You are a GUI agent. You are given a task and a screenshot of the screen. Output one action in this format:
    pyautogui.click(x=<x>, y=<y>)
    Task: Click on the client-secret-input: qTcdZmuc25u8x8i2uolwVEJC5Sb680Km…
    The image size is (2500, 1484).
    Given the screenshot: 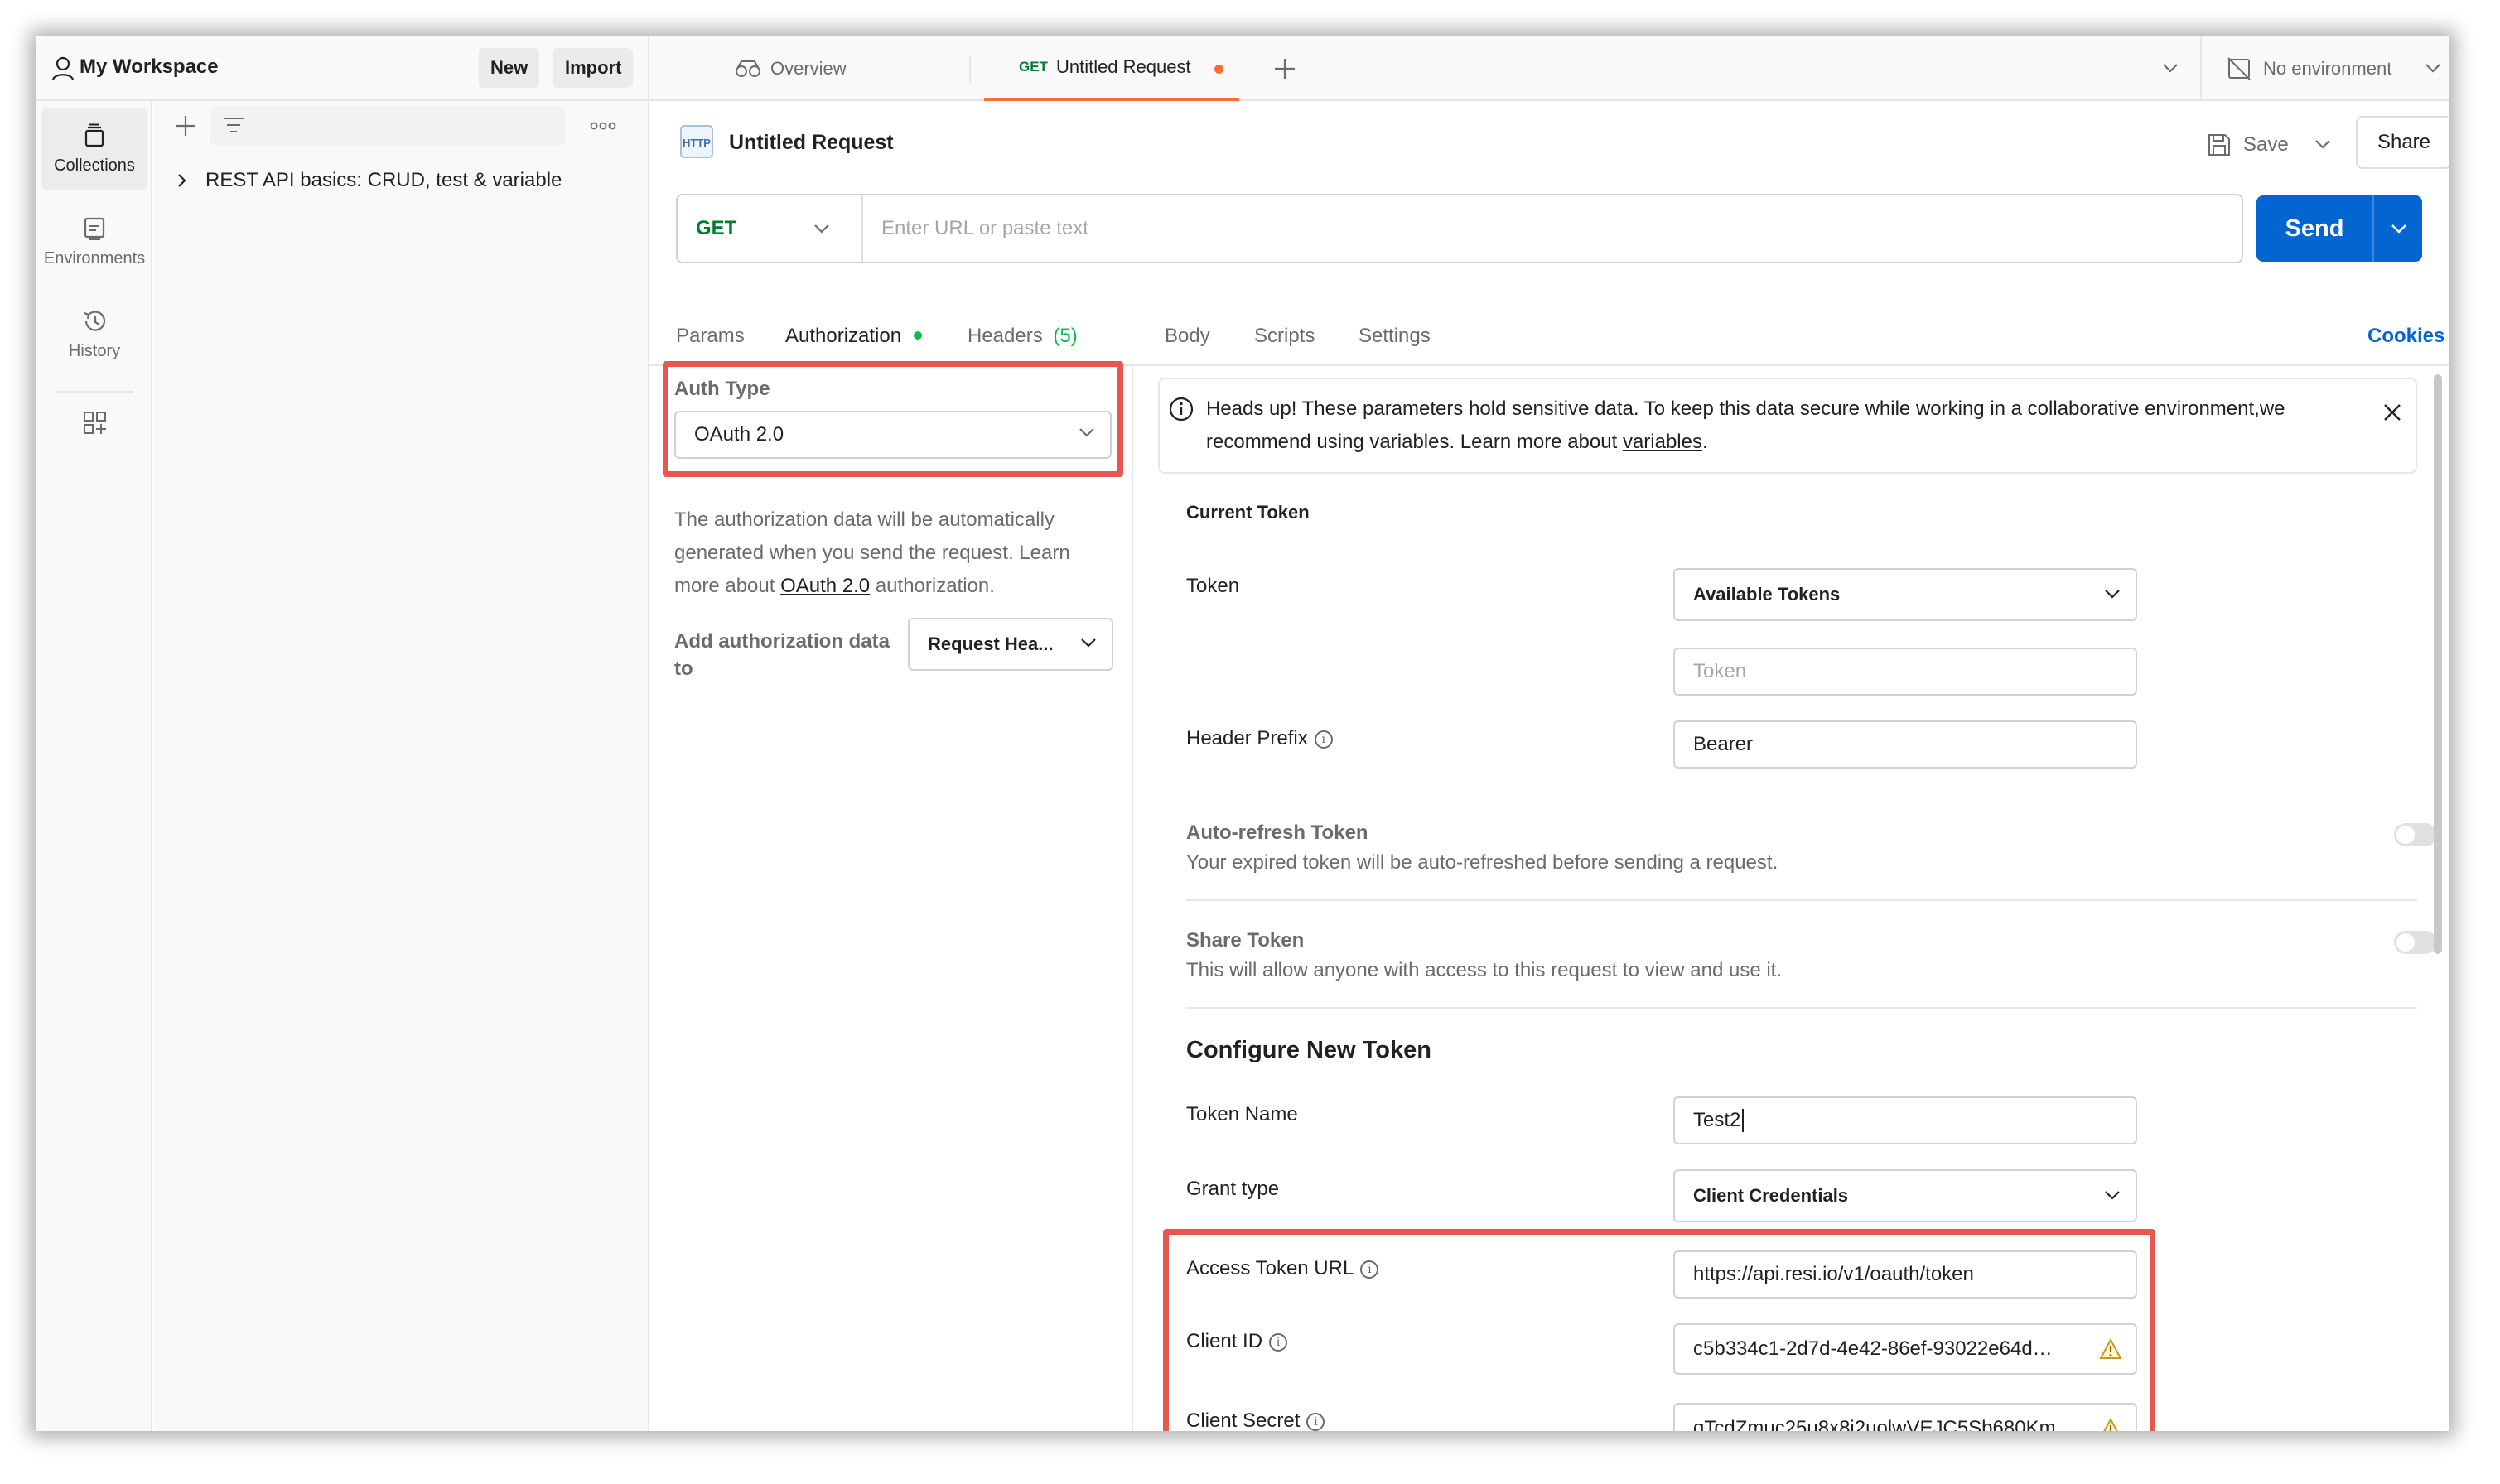 What is the action you would take?
    pyautogui.click(x=1905, y=1417)
    